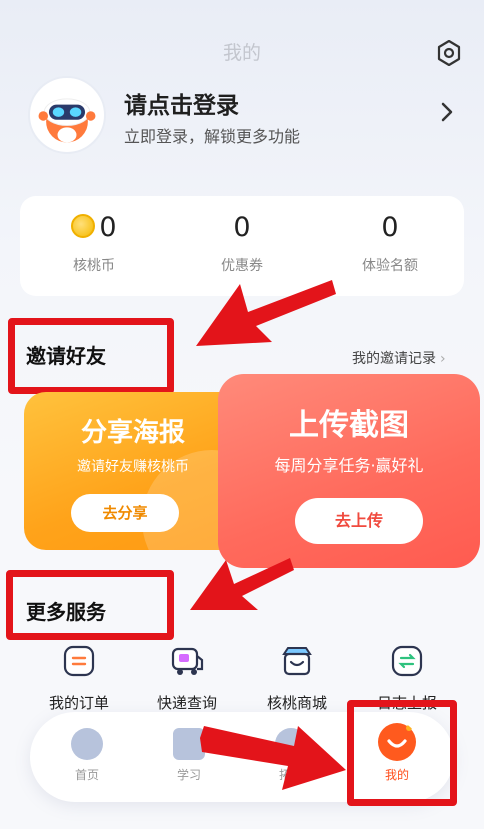  I want to click on avatar, so click(67, 115).